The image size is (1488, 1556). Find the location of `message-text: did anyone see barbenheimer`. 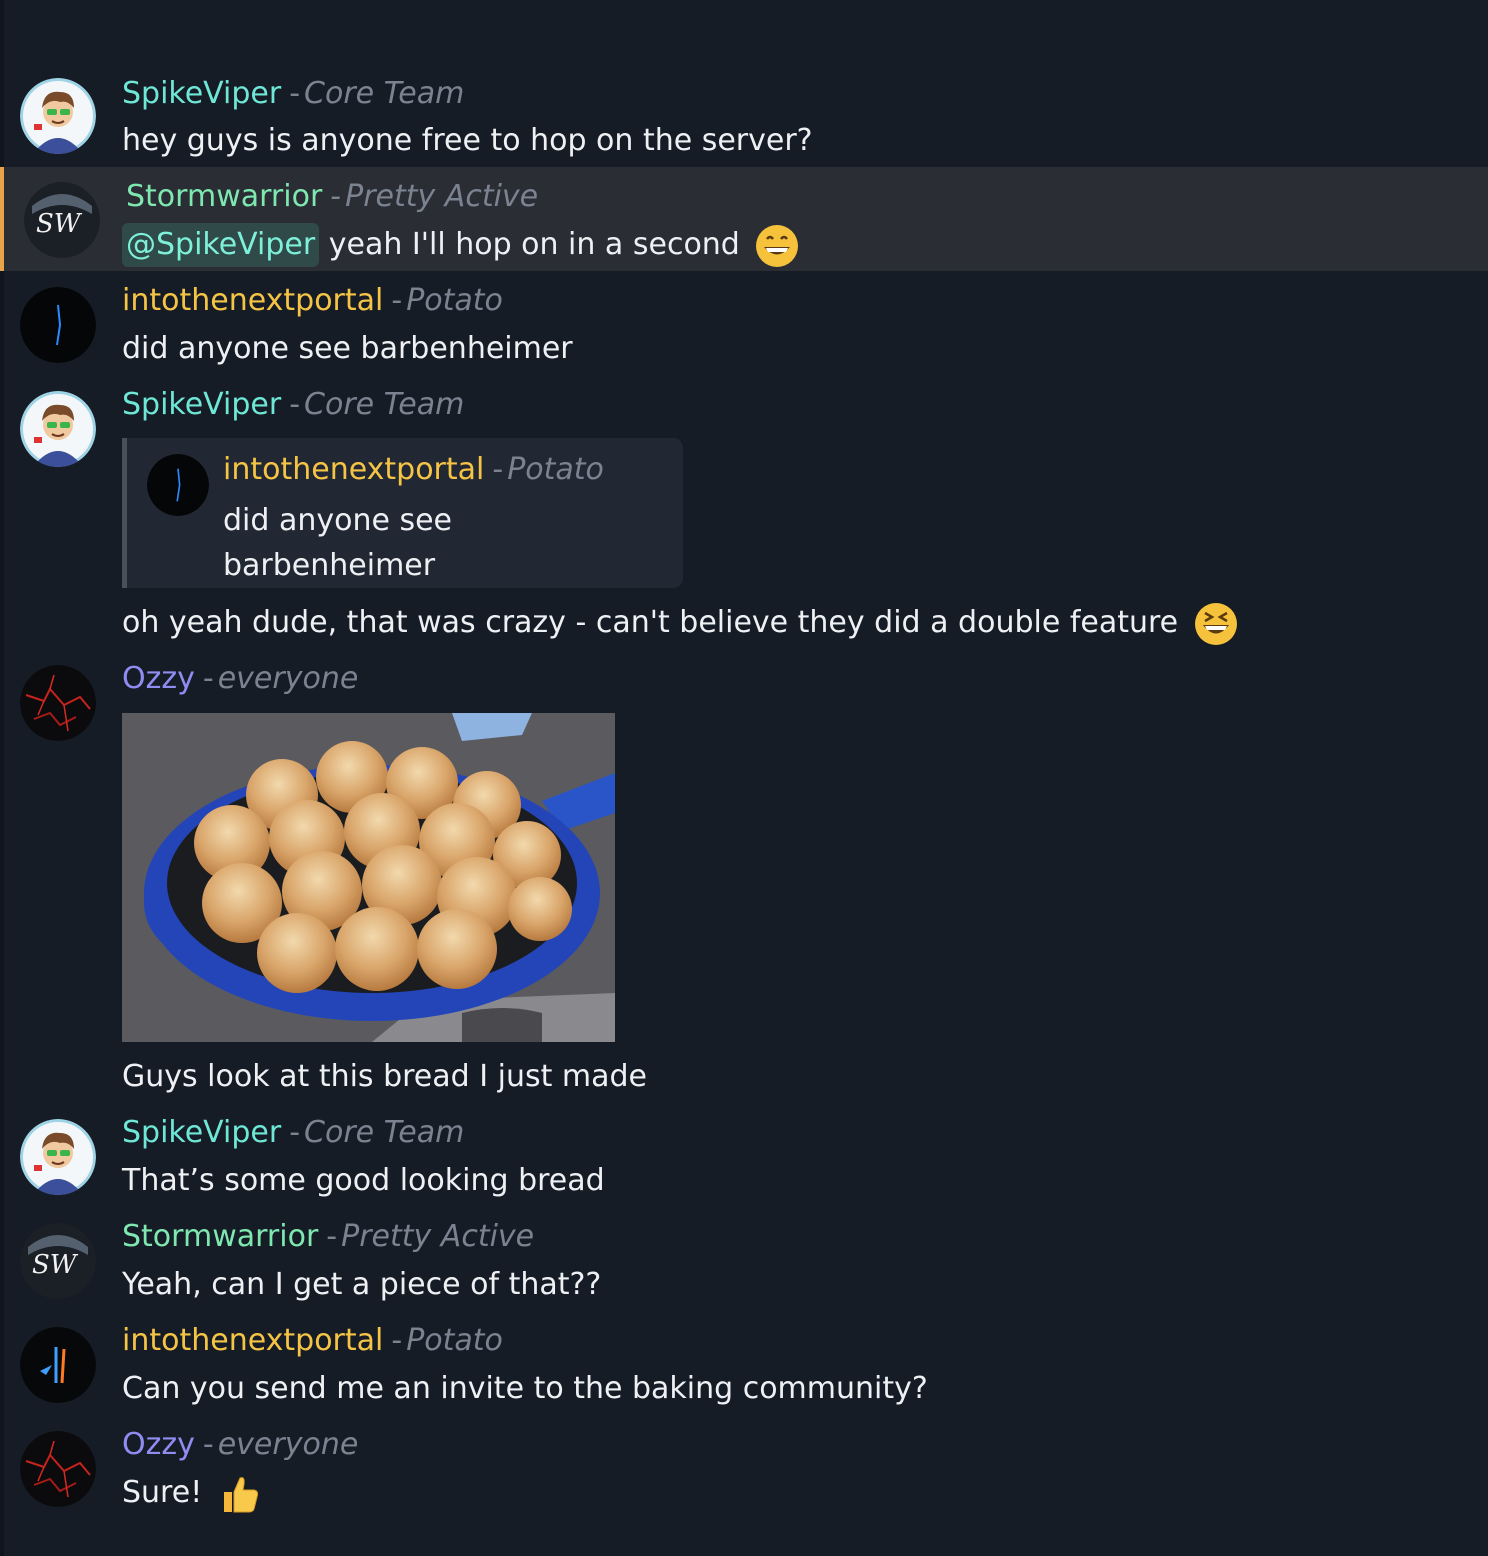

message-text: did anyone see barbenheimer is located at coordinates (347, 348).